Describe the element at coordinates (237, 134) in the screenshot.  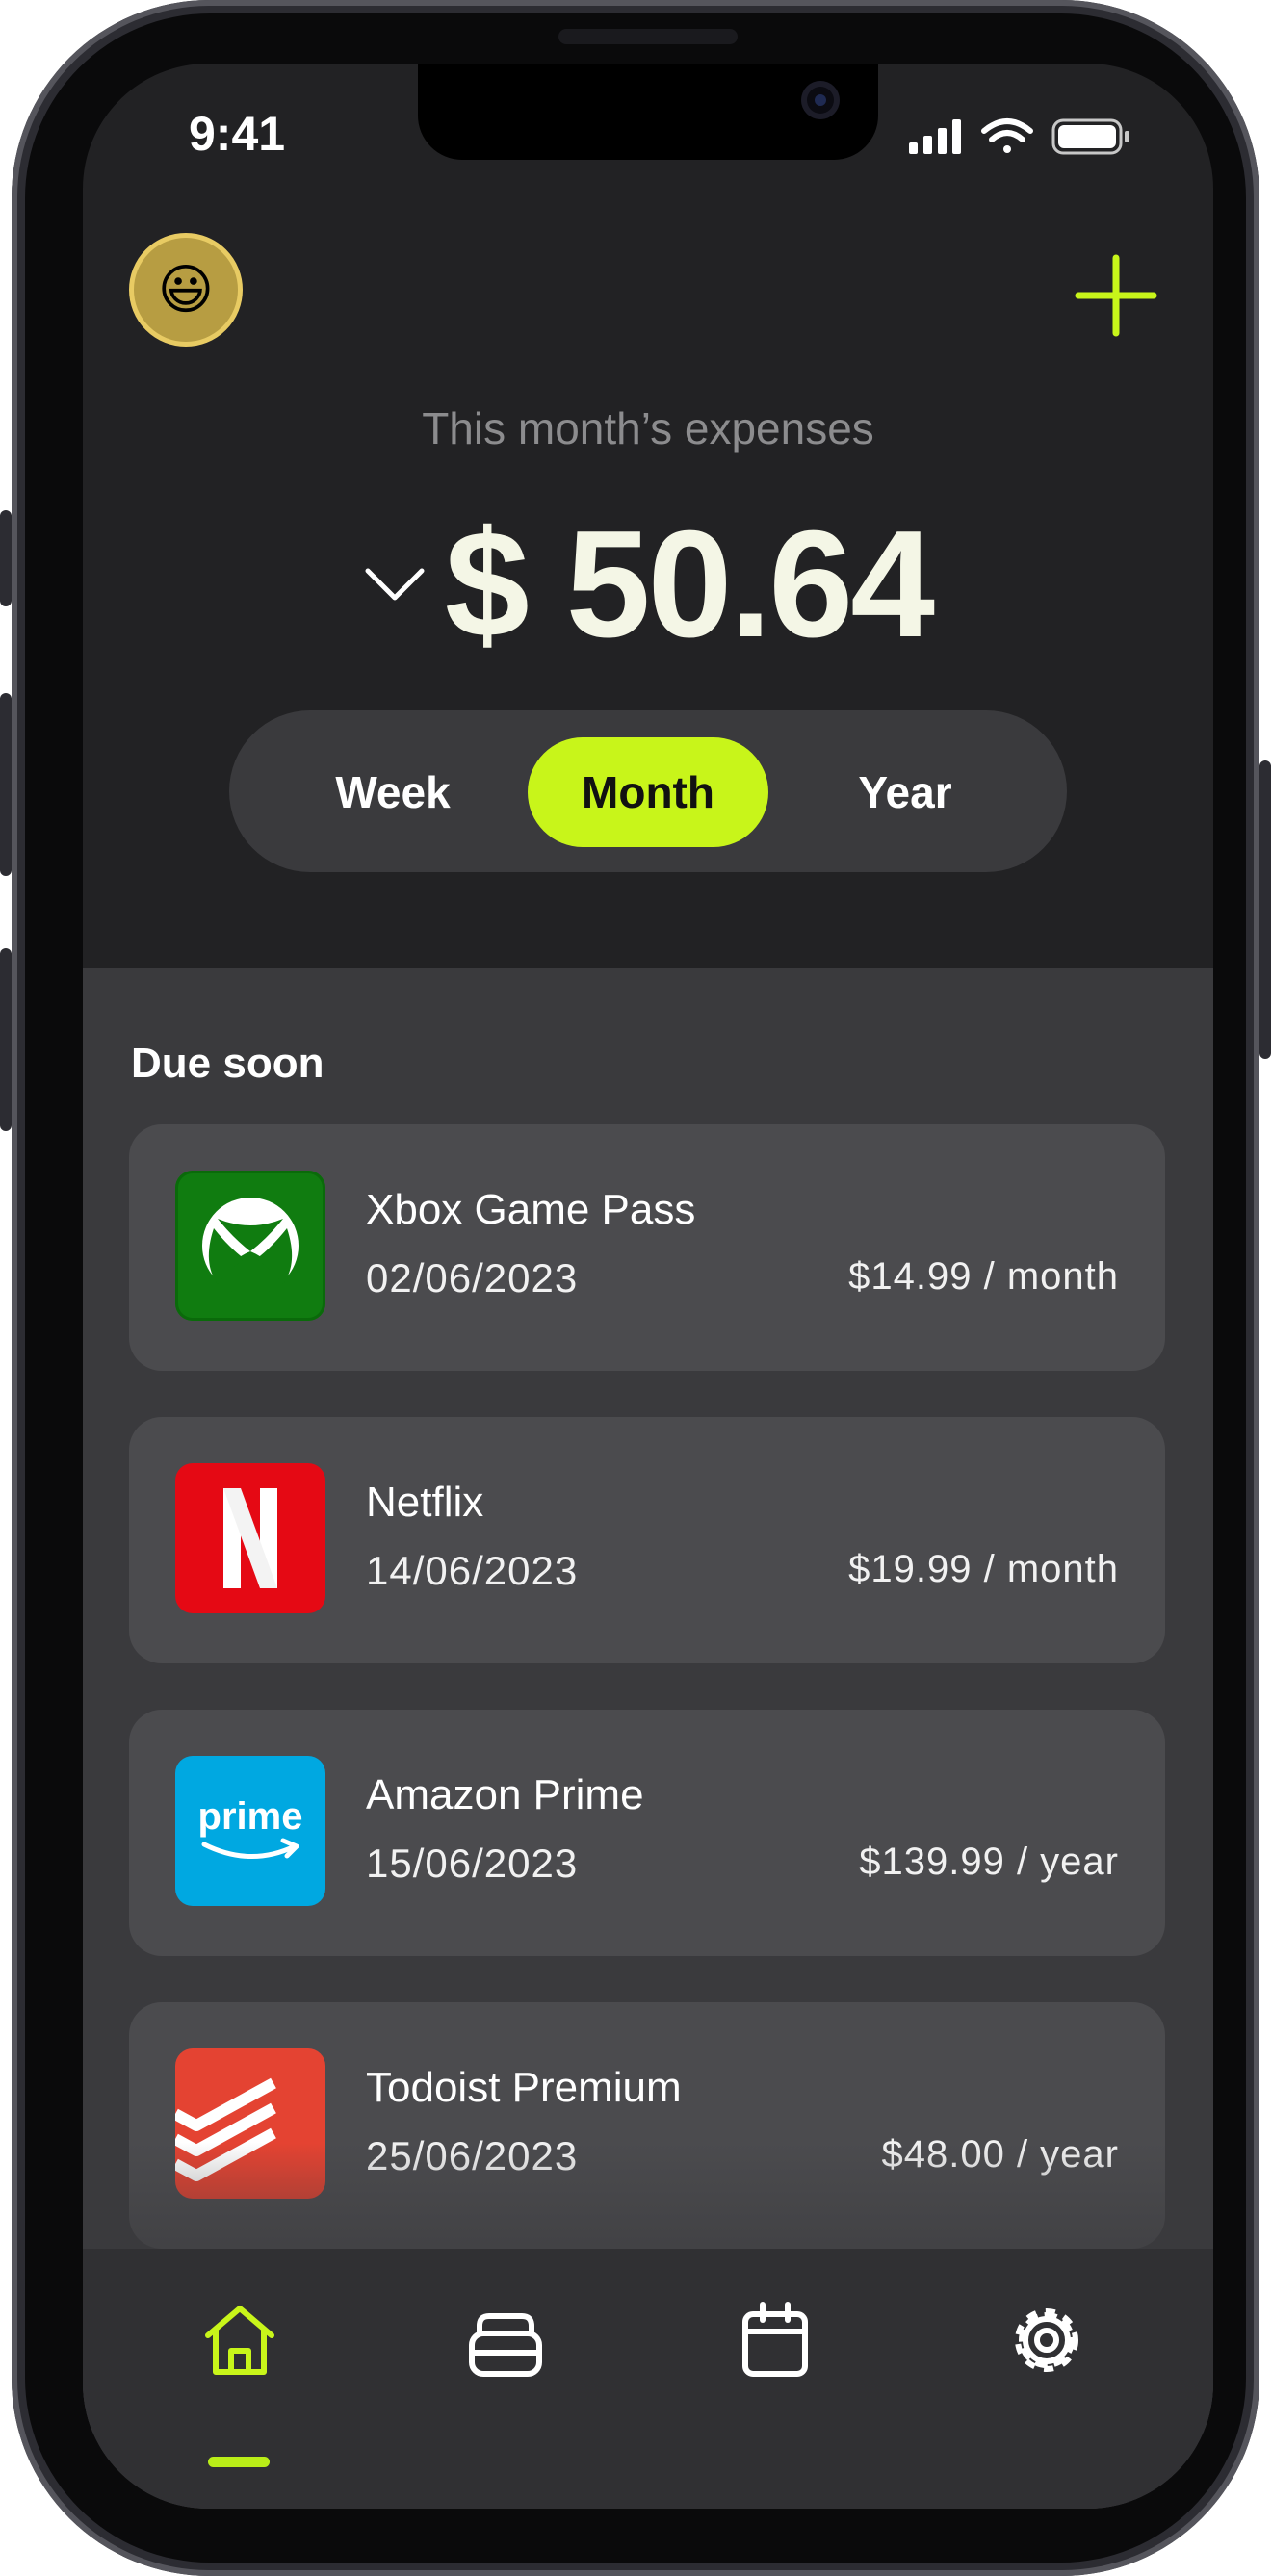
I see `status-time: 9:41` at that location.